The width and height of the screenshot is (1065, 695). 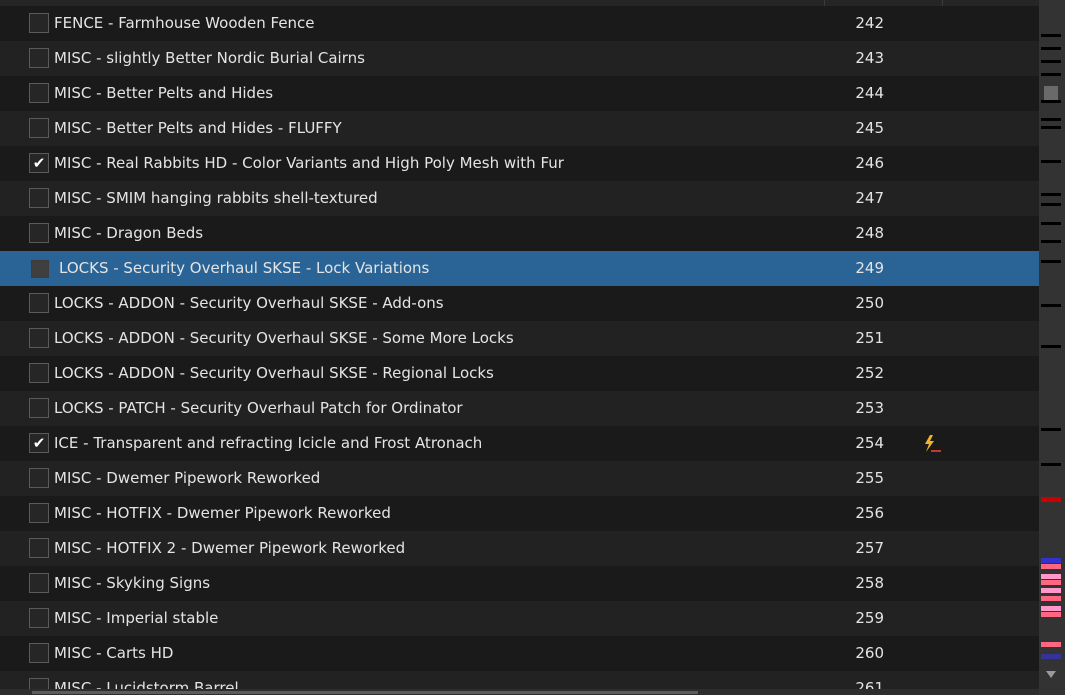 I want to click on mod-name: MISC - Lucidstorm Barrel, so click(x=146, y=684).